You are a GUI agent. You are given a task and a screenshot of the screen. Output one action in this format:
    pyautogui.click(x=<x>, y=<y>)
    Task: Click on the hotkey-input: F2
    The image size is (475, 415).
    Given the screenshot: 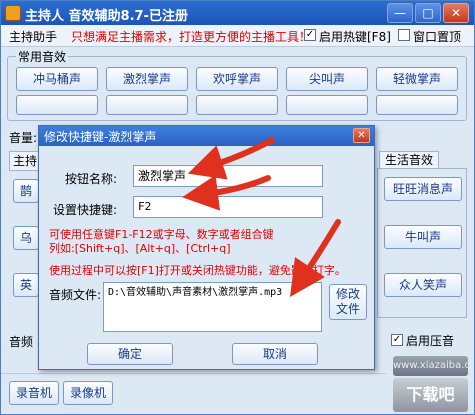 What is the action you would take?
    pyautogui.click(x=228, y=207)
    